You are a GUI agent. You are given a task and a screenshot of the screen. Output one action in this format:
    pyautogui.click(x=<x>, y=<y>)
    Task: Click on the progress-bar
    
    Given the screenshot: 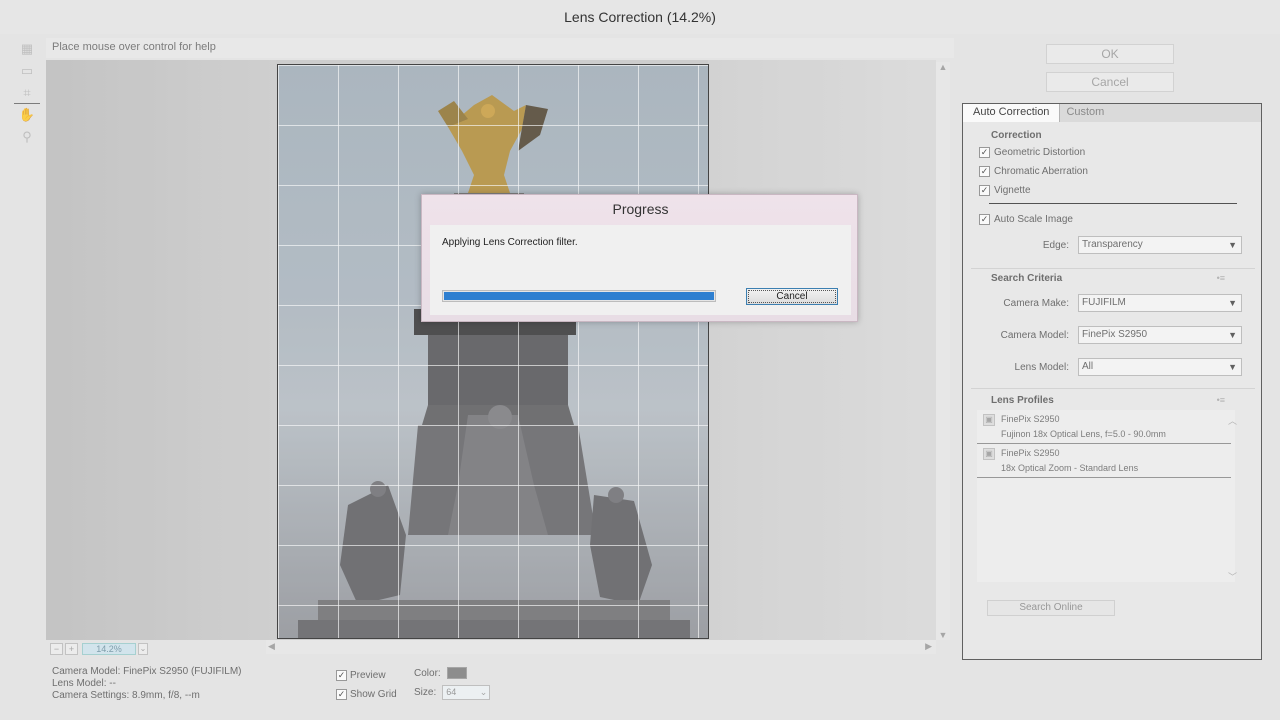 What is the action you would take?
    pyautogui.click(x=579, y=296)
    